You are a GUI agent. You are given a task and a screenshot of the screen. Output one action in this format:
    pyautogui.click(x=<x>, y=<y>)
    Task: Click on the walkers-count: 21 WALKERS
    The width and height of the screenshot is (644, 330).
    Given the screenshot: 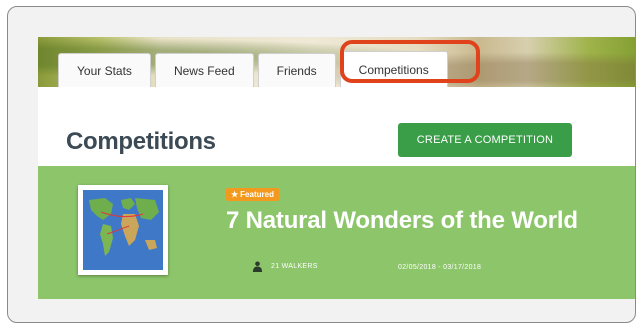 What is the action you would take?
    pyautogui.click(x=285, y=266)
    